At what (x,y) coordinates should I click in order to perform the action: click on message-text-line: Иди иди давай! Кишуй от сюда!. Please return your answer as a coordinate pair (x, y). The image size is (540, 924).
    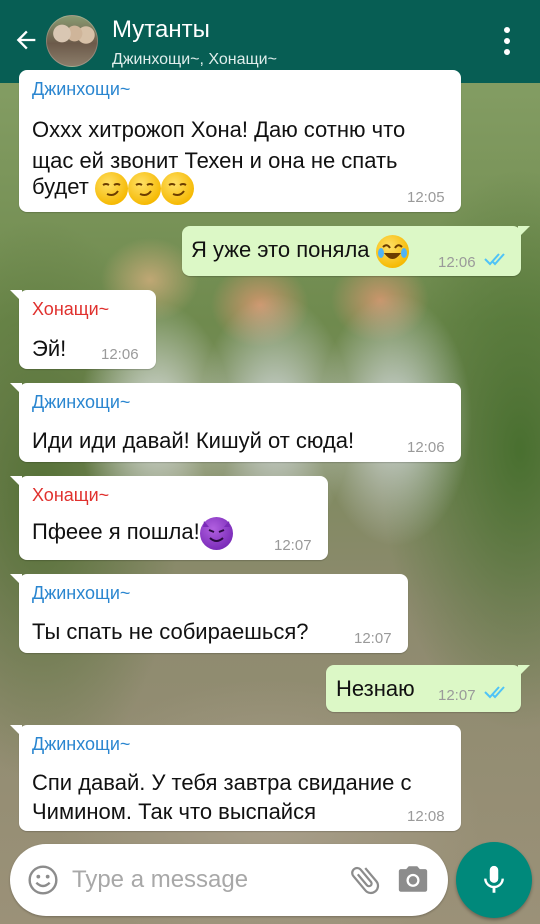
    Looking at the image, I should click on (193, 440).